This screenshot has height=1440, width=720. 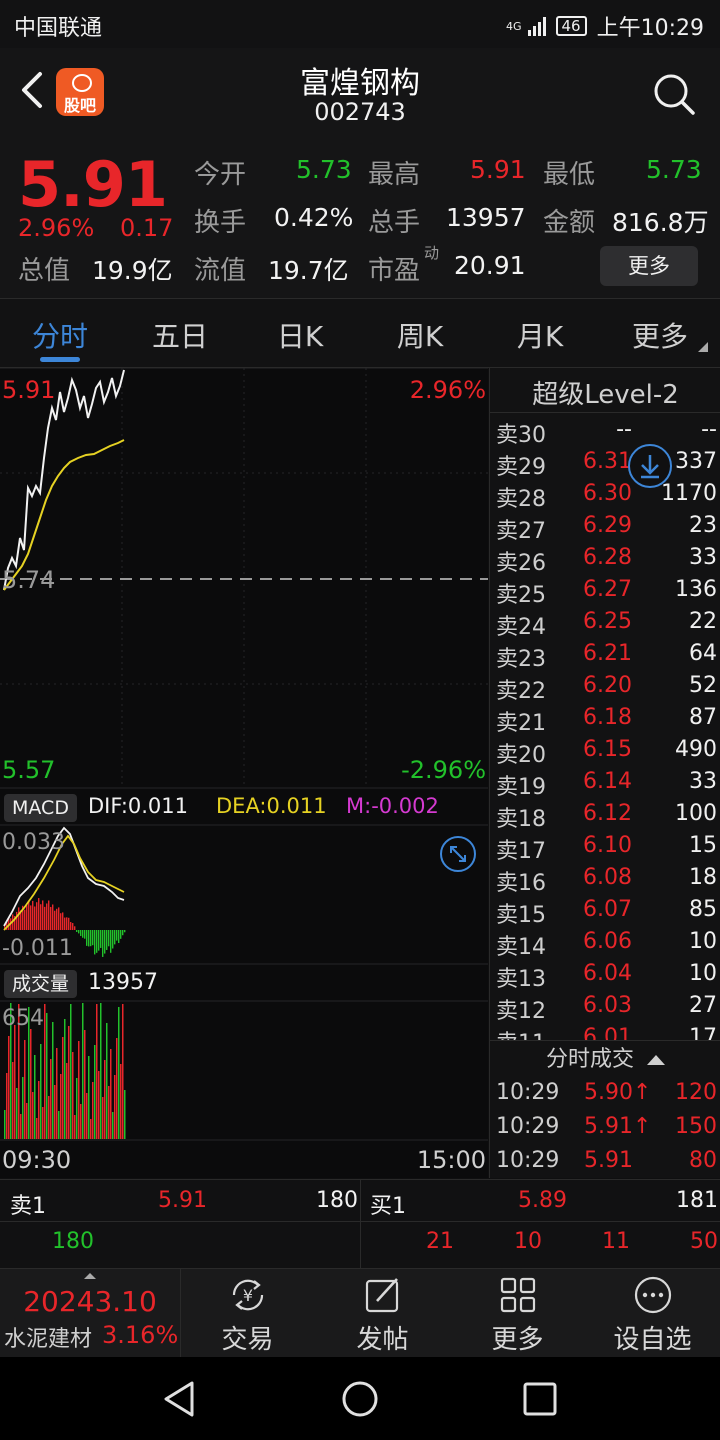 What do you see at coordinates (605, 625) in the screenshot?
I see `ask-row: 卖24 6.25 22` at bounding box center [605, 625].